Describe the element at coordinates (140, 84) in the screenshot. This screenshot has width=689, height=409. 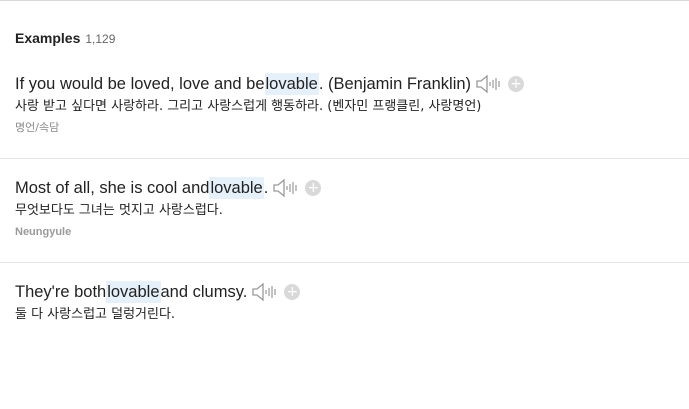
I see `sentence-text: If you would be loved, love and be` at that location.